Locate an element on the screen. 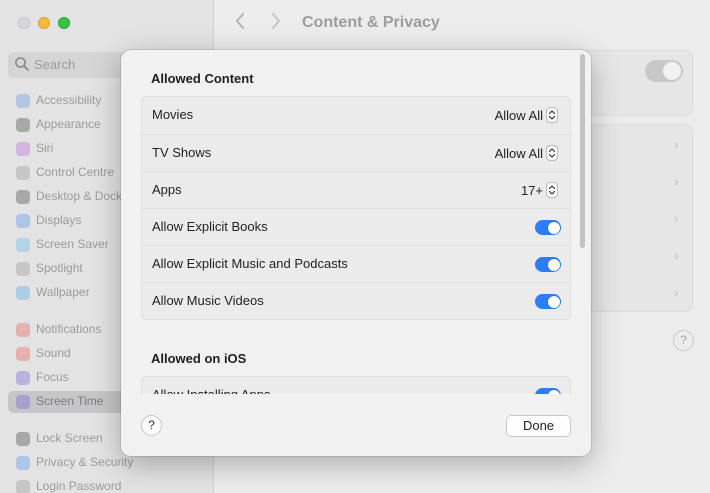 Image resolution: width=710 pixels, height=493 pixels. allowed-content-title: Allowed Content is located at coordinates (202, 78).